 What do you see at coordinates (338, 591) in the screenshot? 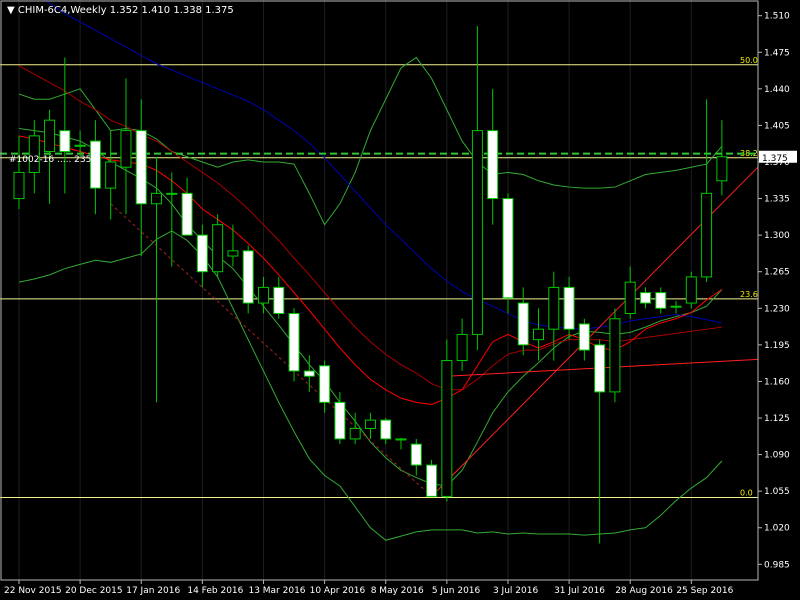
I see `x-tick-label: 10 Apr 2016` at bounding box center [338, 591].